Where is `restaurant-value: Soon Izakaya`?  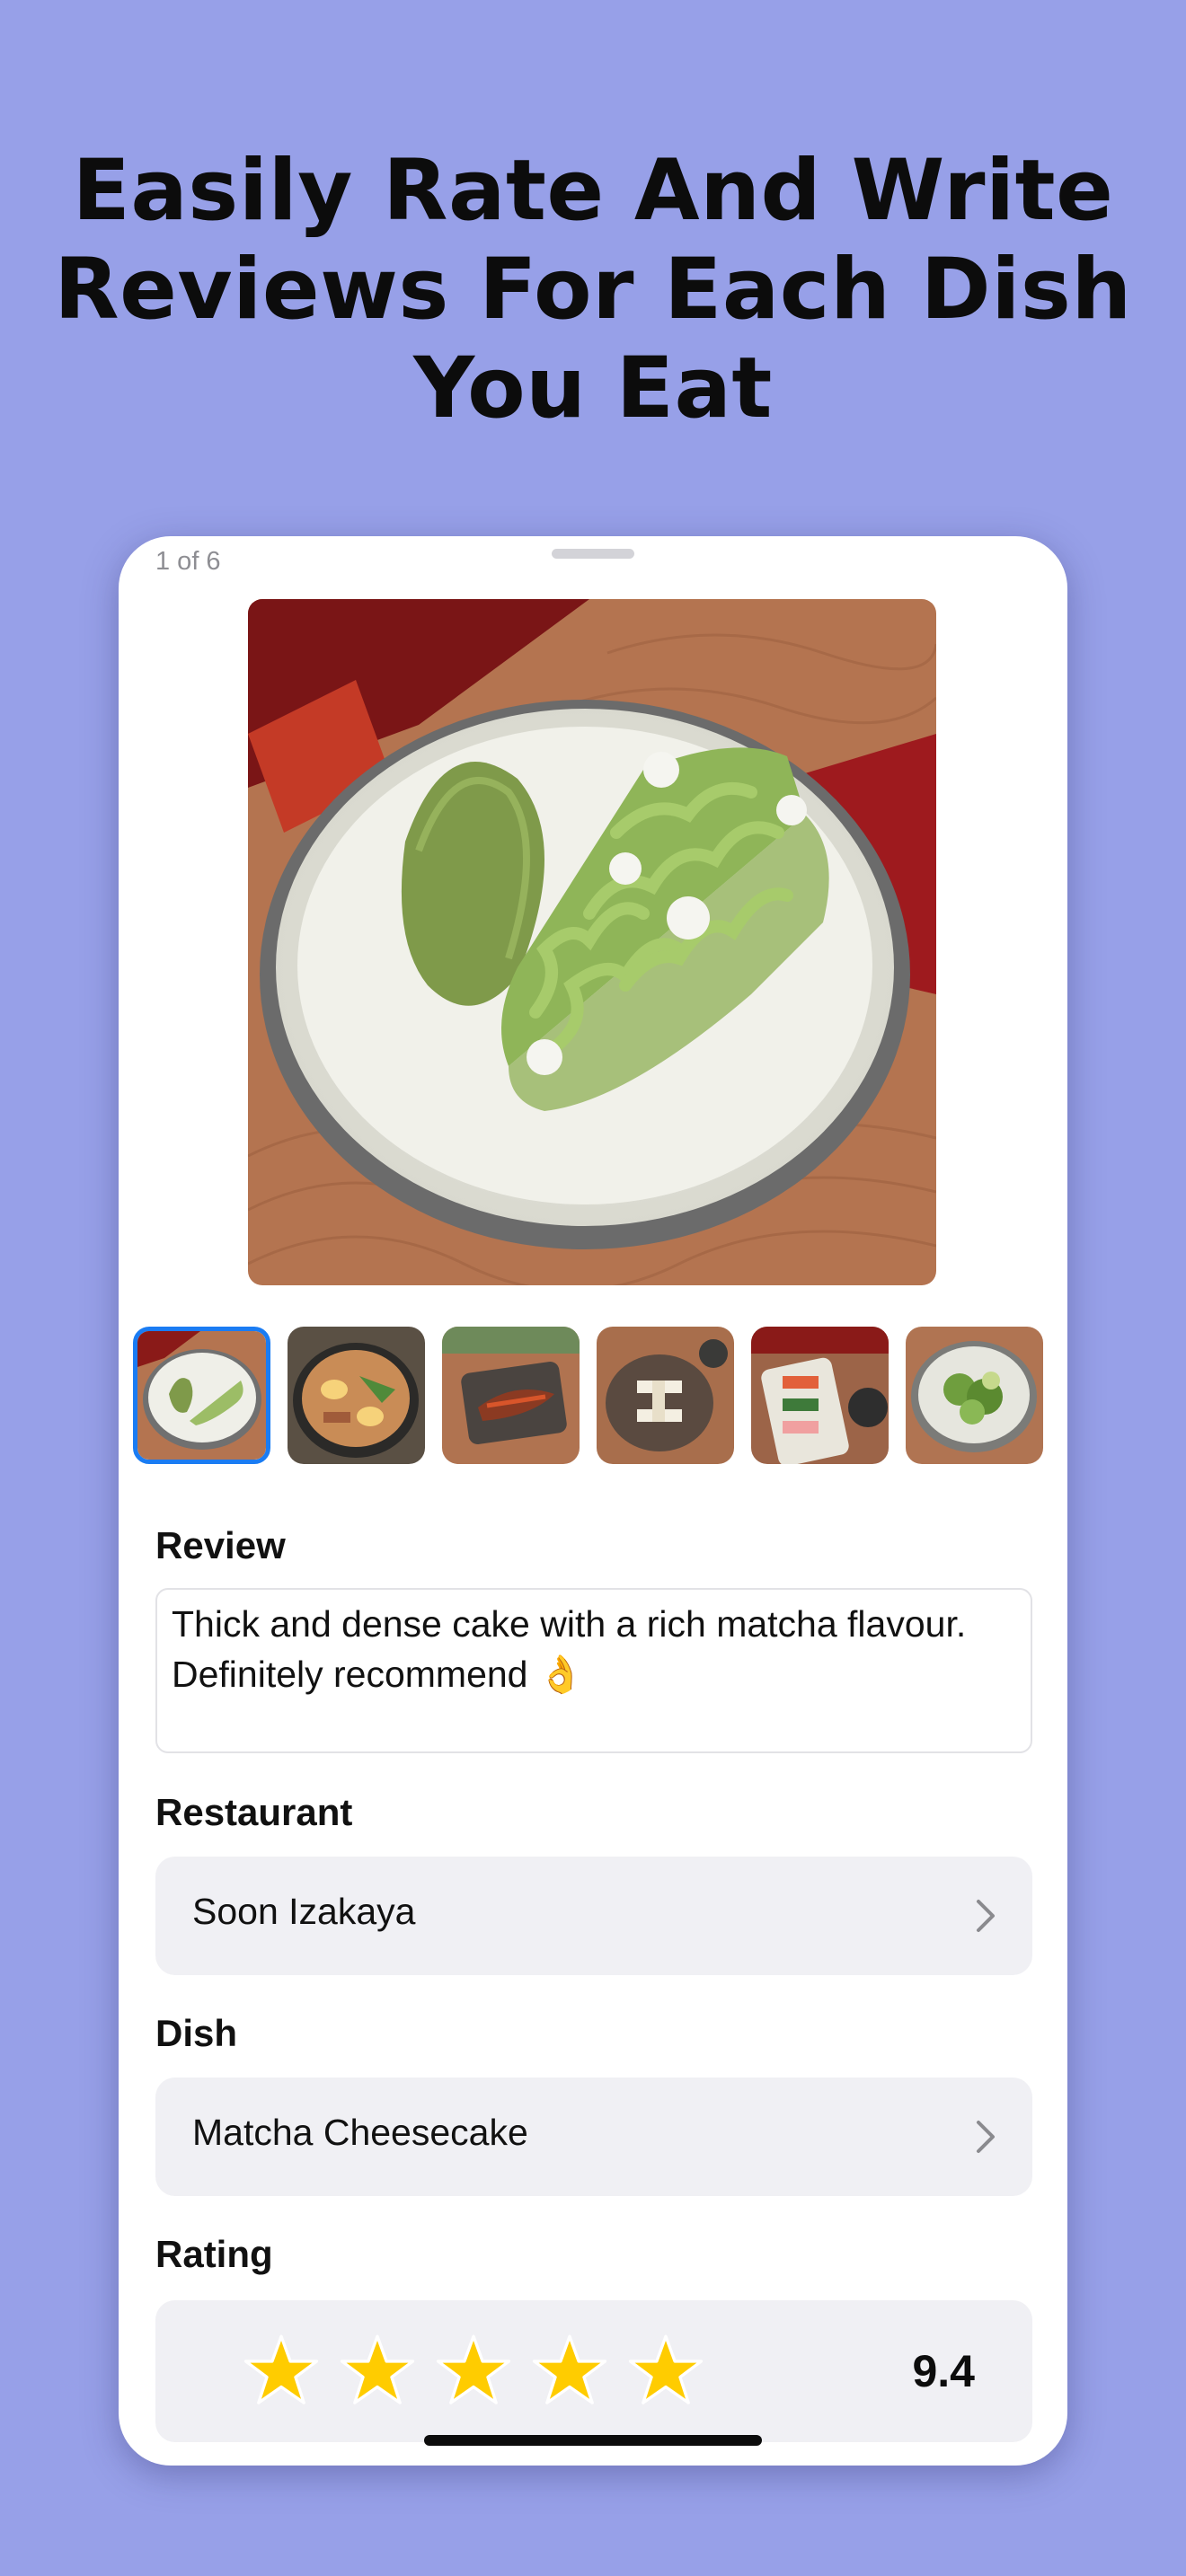 restaurant-value: Soon Izakaya is located at coordinates (304, 1911).